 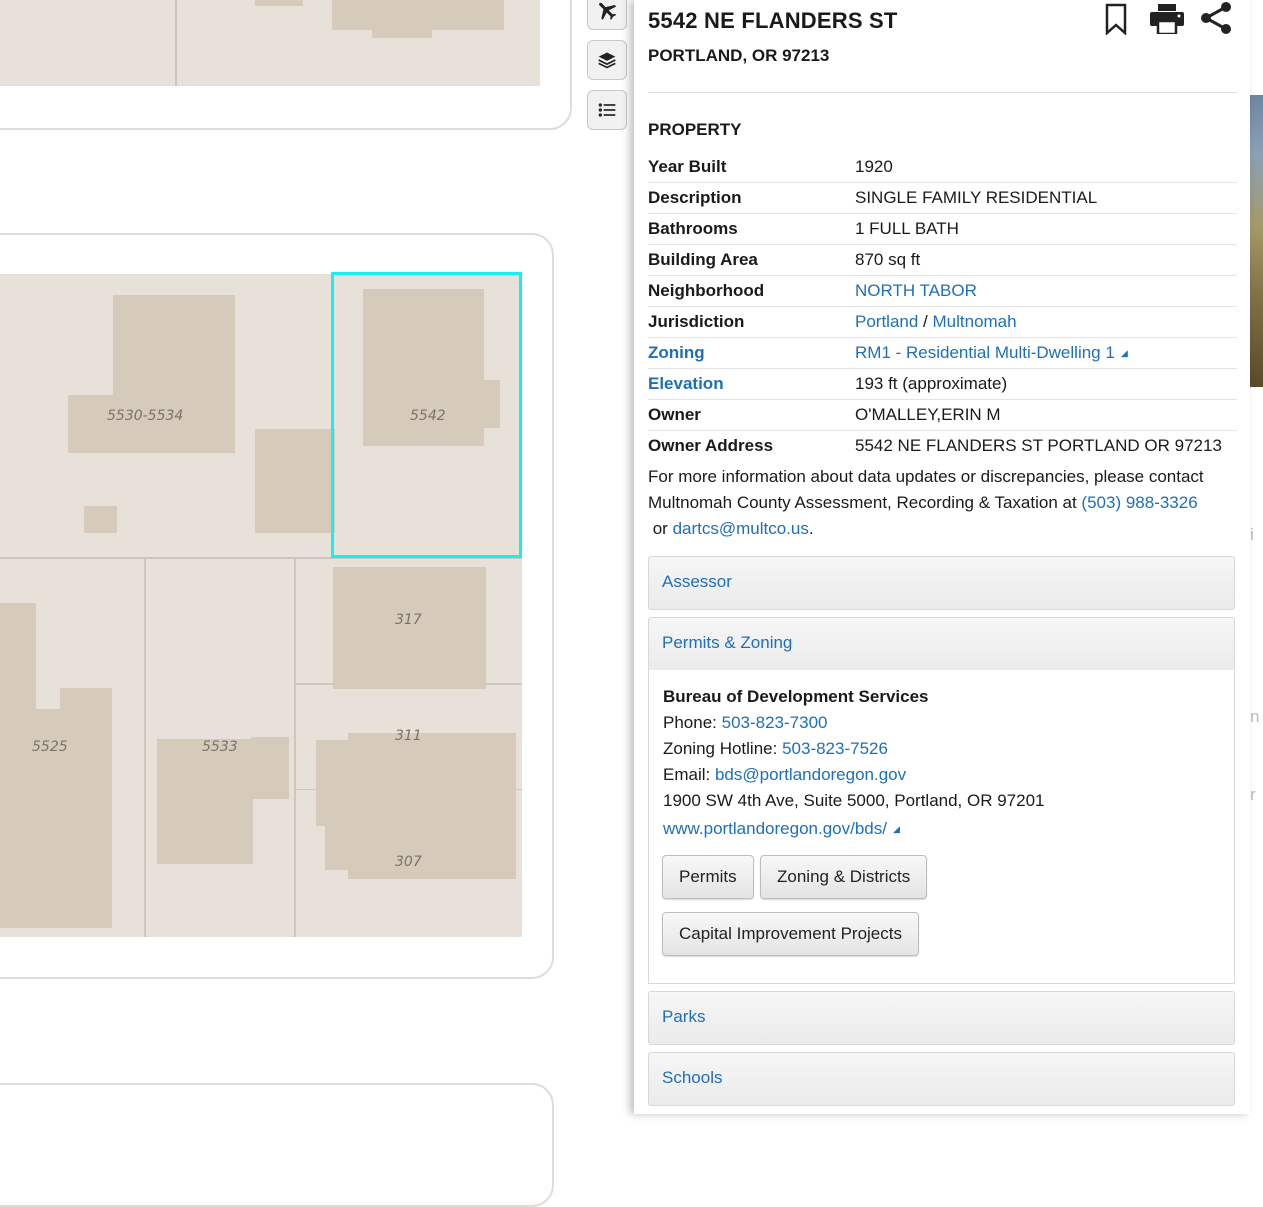 I want to click on row-key: Description, so click(x=751, y=198).